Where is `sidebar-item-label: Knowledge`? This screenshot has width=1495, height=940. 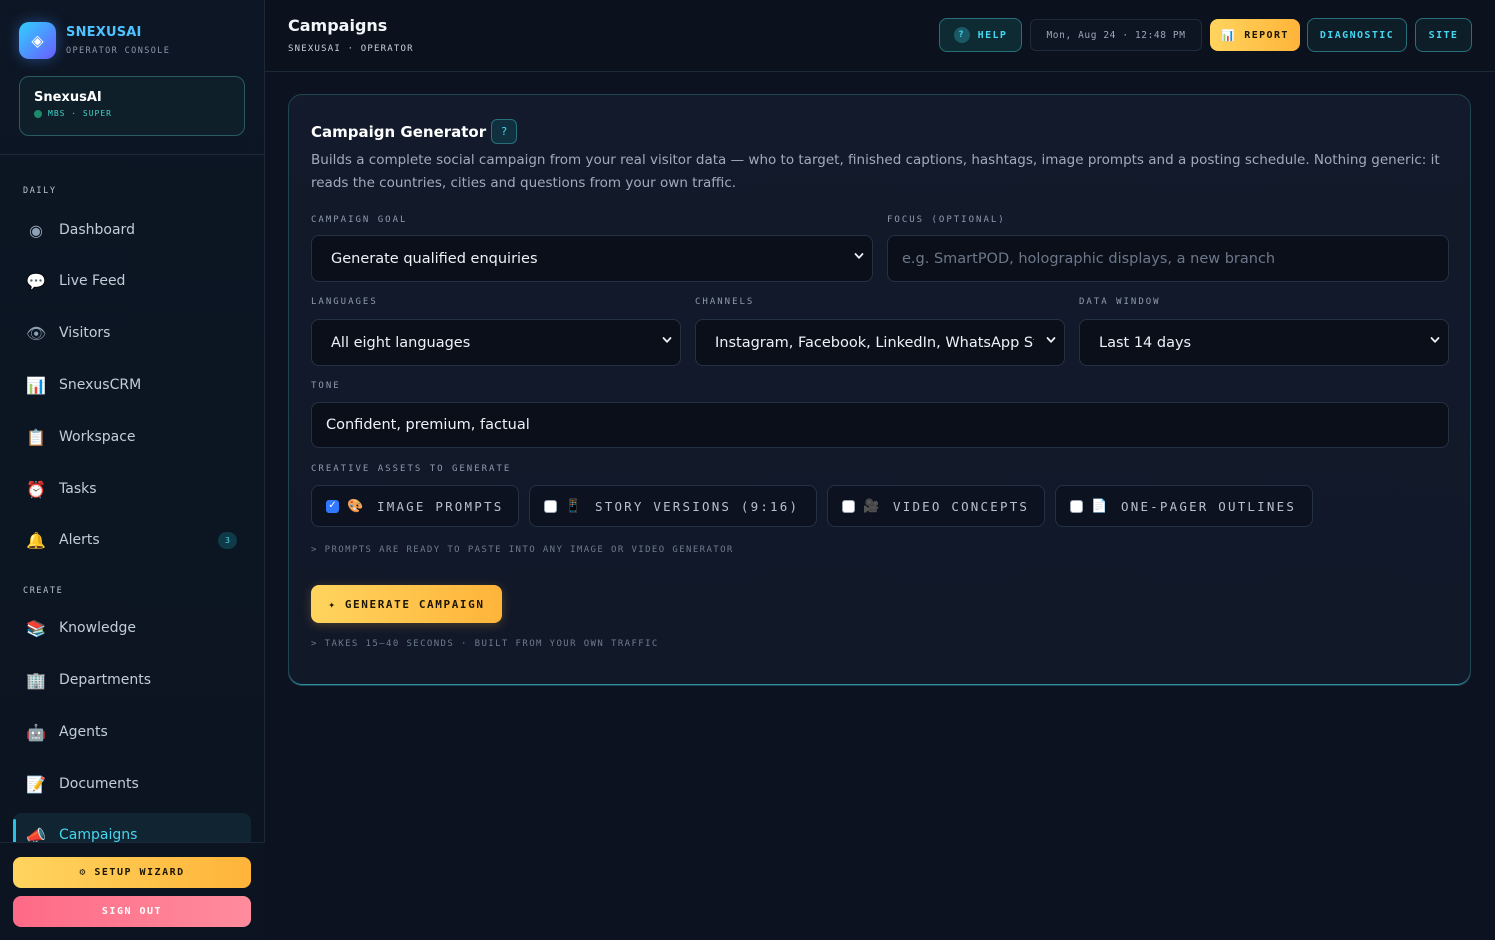 sidebar-item-label: Knowledge is located at coordinates (97, 628).